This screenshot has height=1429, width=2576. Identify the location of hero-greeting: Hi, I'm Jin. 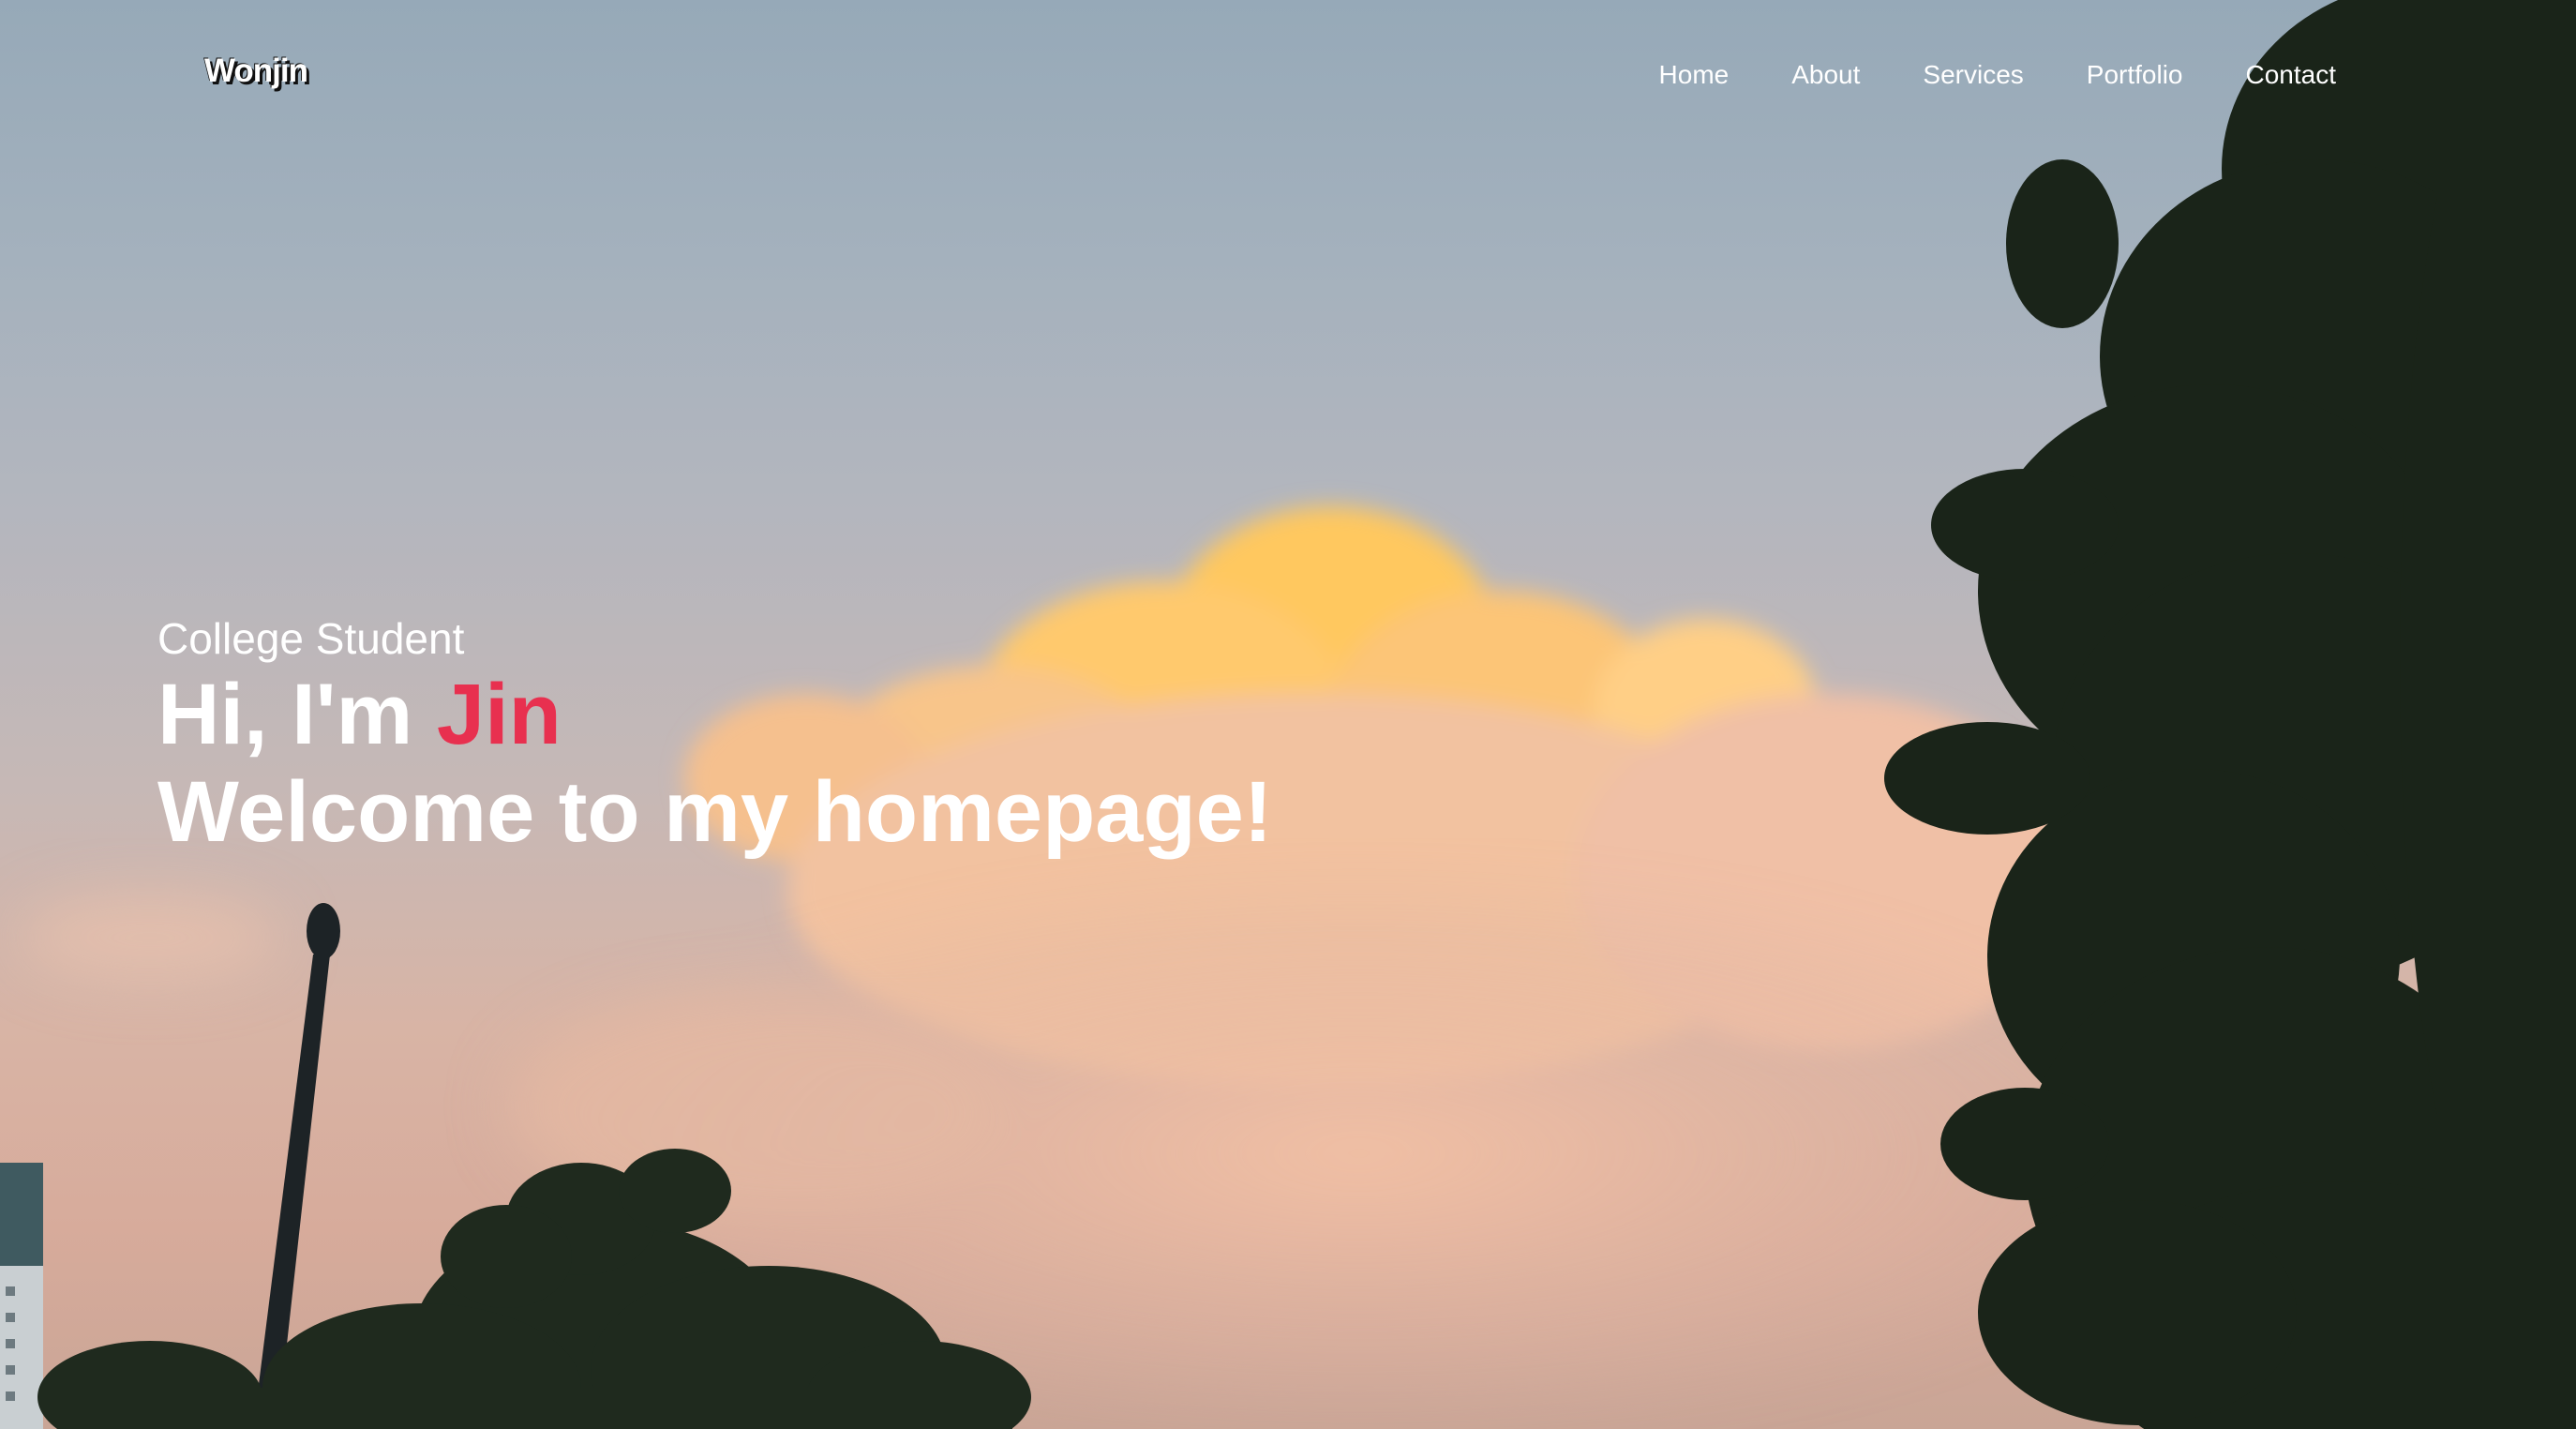
(715, 714).